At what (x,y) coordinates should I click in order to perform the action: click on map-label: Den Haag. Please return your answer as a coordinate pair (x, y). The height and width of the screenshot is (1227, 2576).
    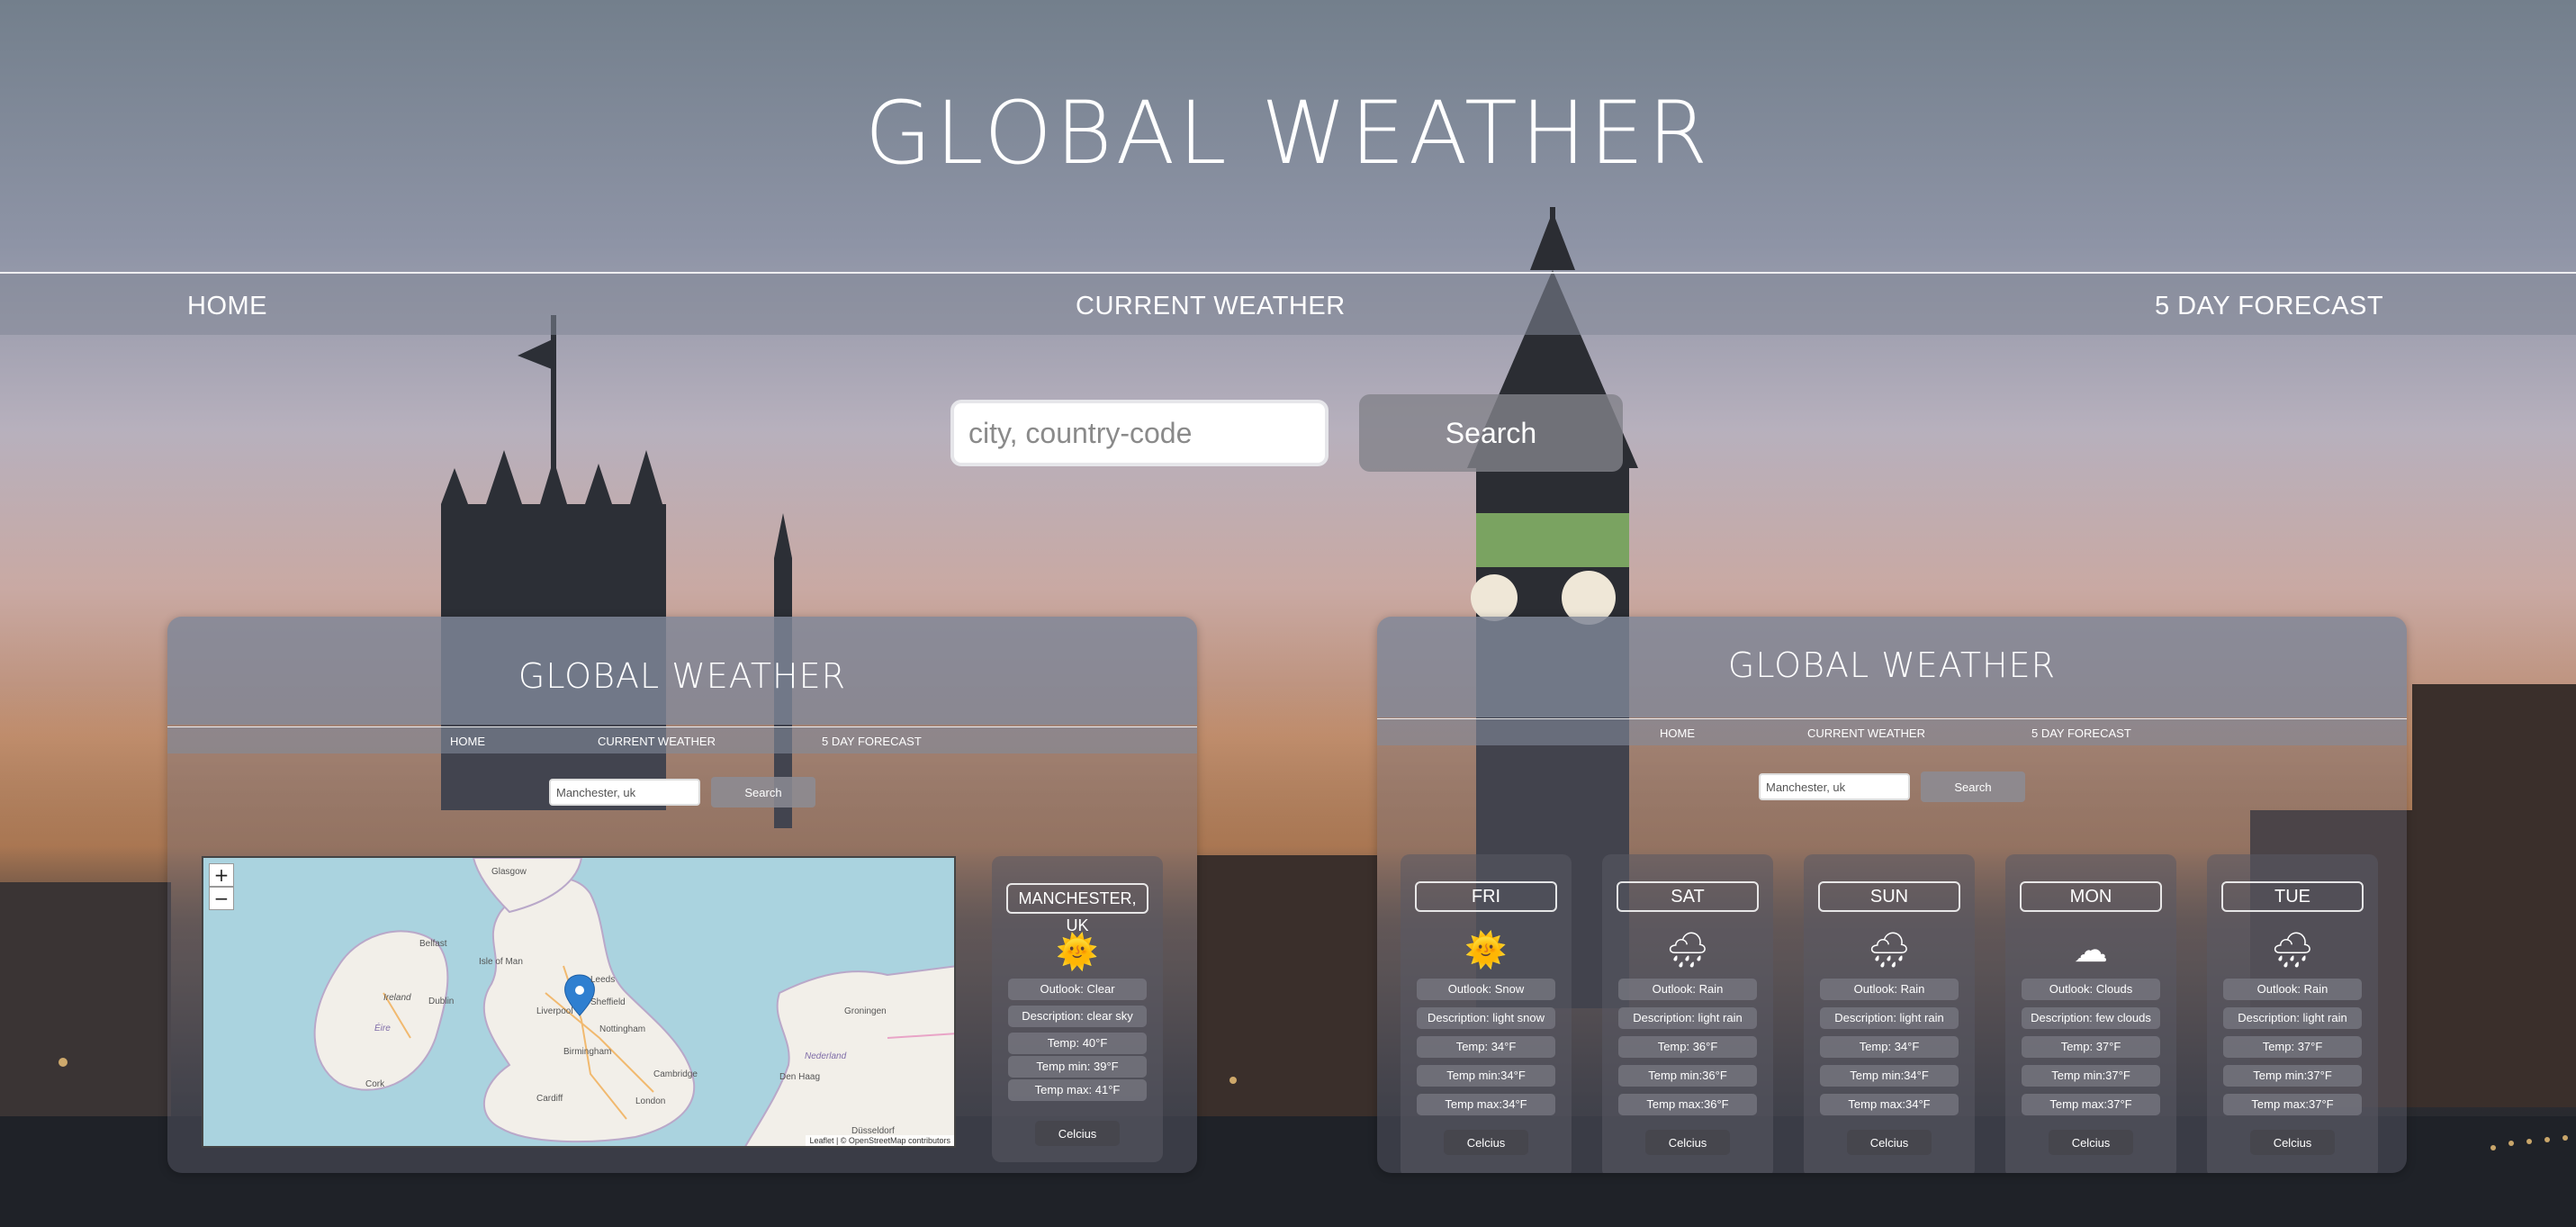
    Looking at the image, I should click on (800, 1077).